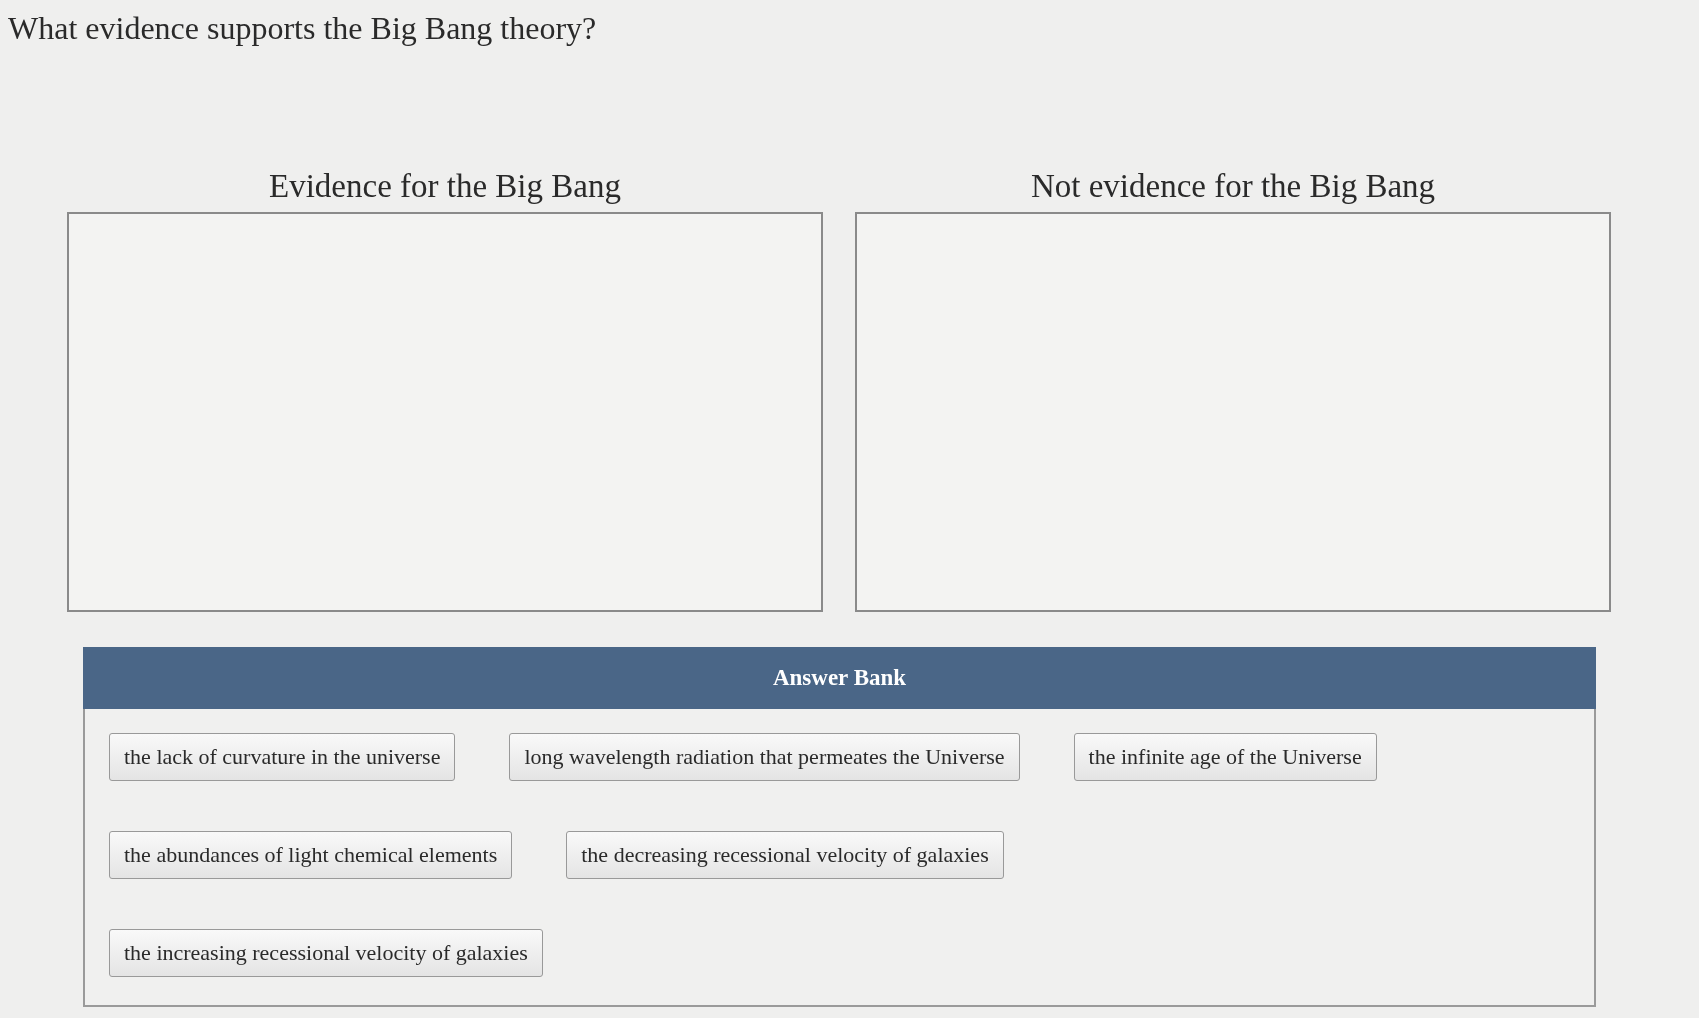 This screenshot has width=1699, height=1018. What do you see at coordinates (785, 855) in the screenshot?
I see `answer-chip: the decreasing recessional velocity of galaxies` at bounding box center [785, 855].